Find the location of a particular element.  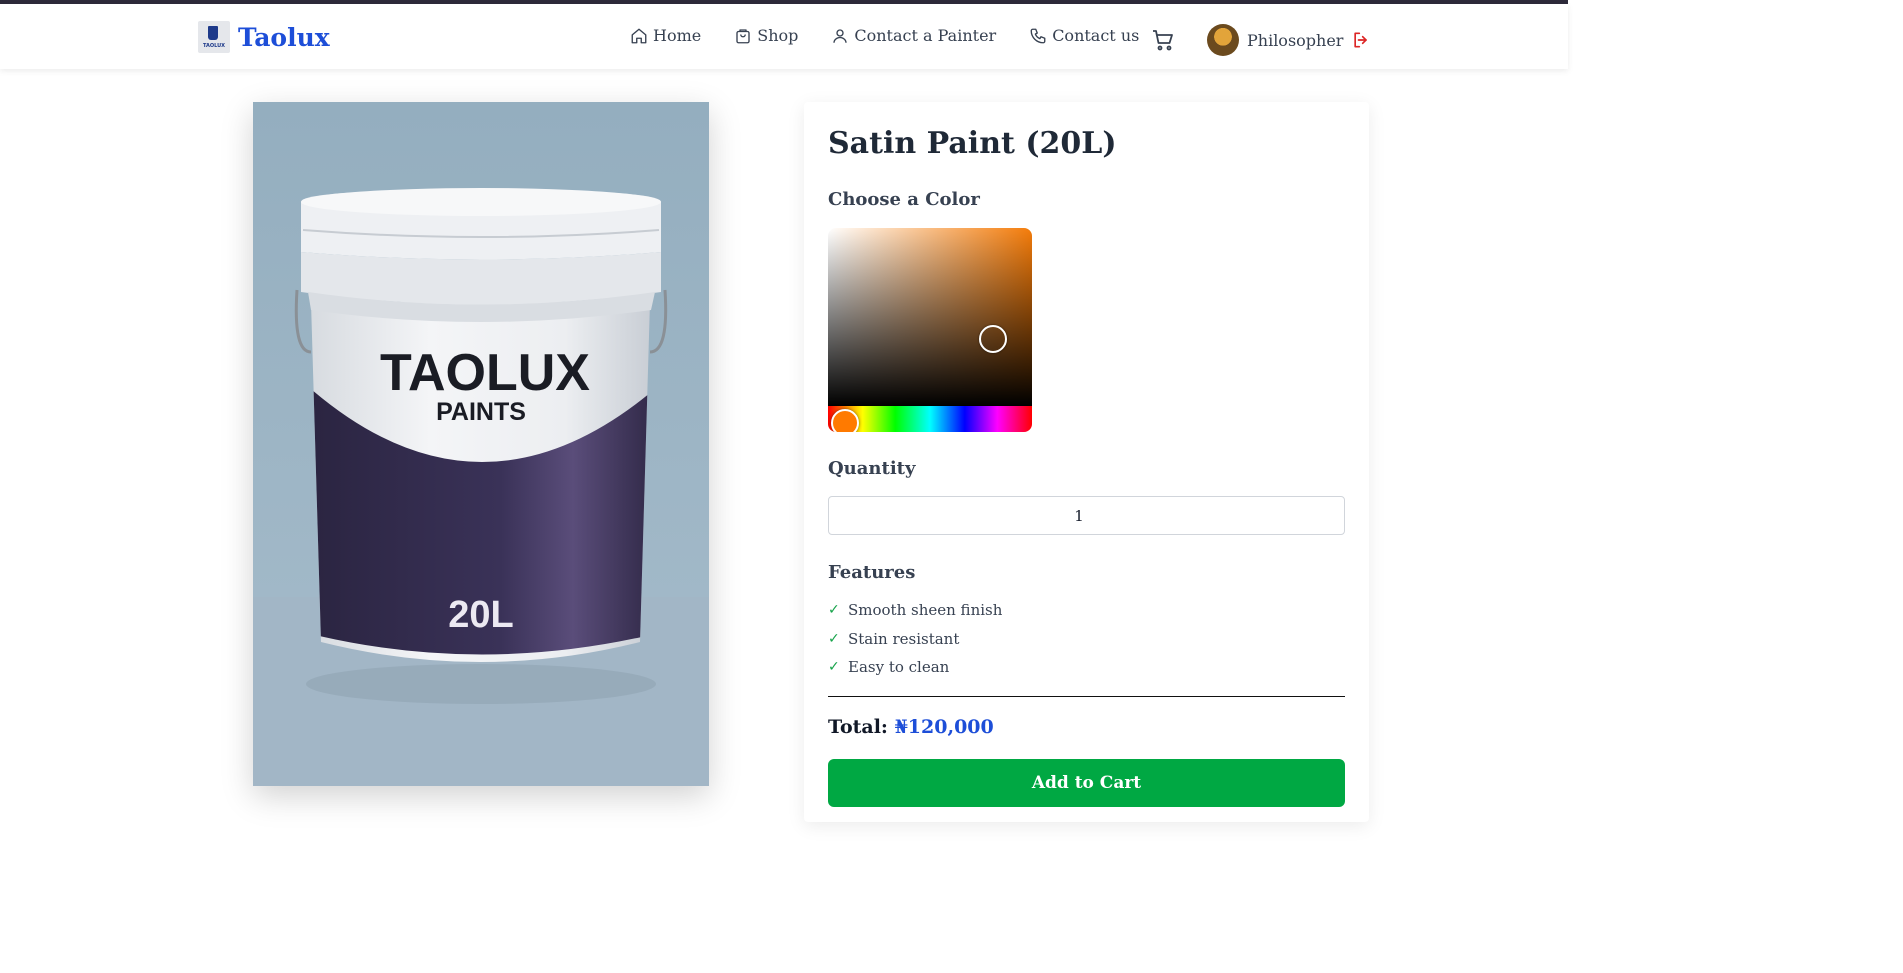

list-item: ✓ Stain resistant is located at coordinates (894, 638).